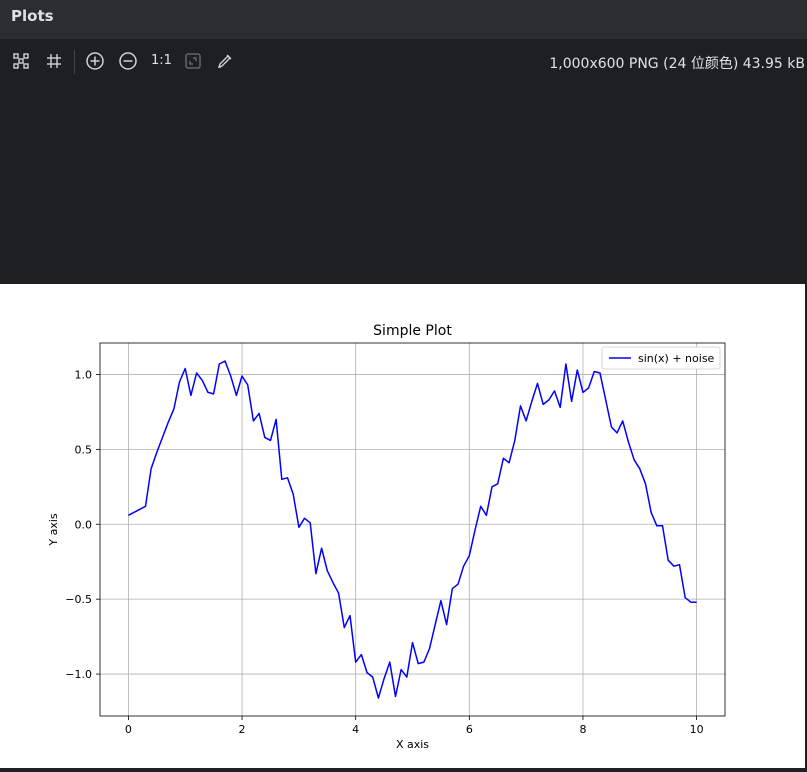 This screenshot has width=807, height=772. I want to click on x-tick-label: 4, so click(355, 729).